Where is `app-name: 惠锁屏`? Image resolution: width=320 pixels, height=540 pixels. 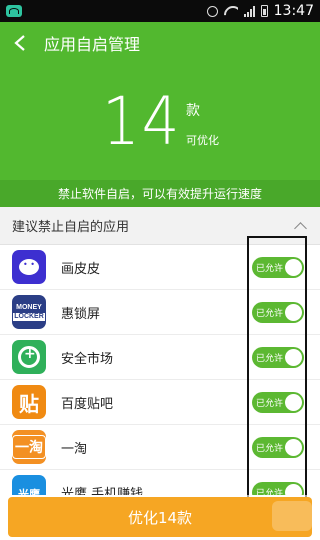
app-name: 惠锁屏 is located at coordinates (81, 314).